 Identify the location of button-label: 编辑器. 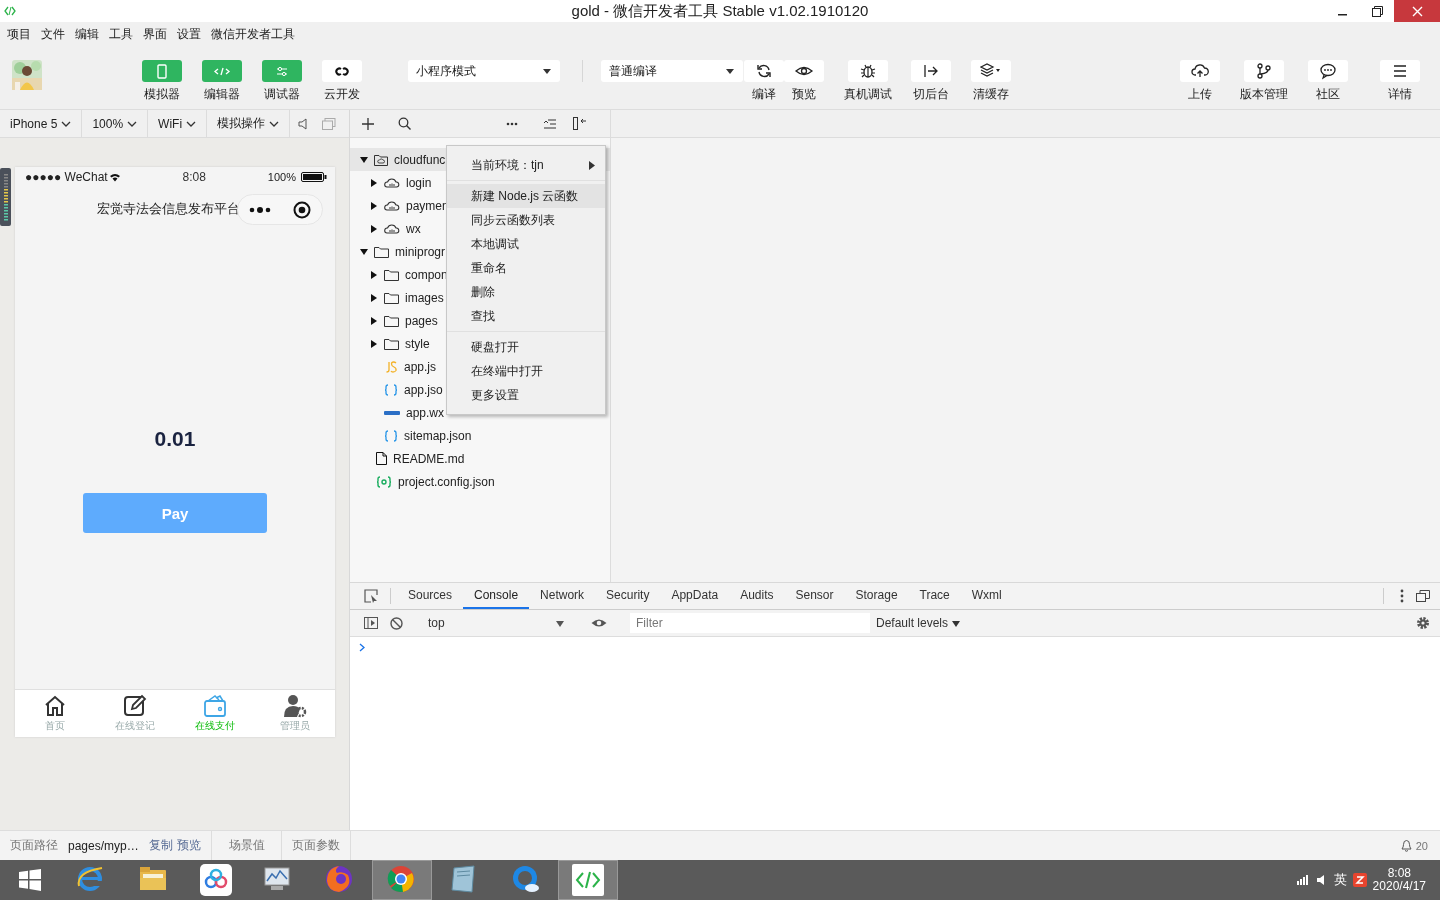
(222, 94).